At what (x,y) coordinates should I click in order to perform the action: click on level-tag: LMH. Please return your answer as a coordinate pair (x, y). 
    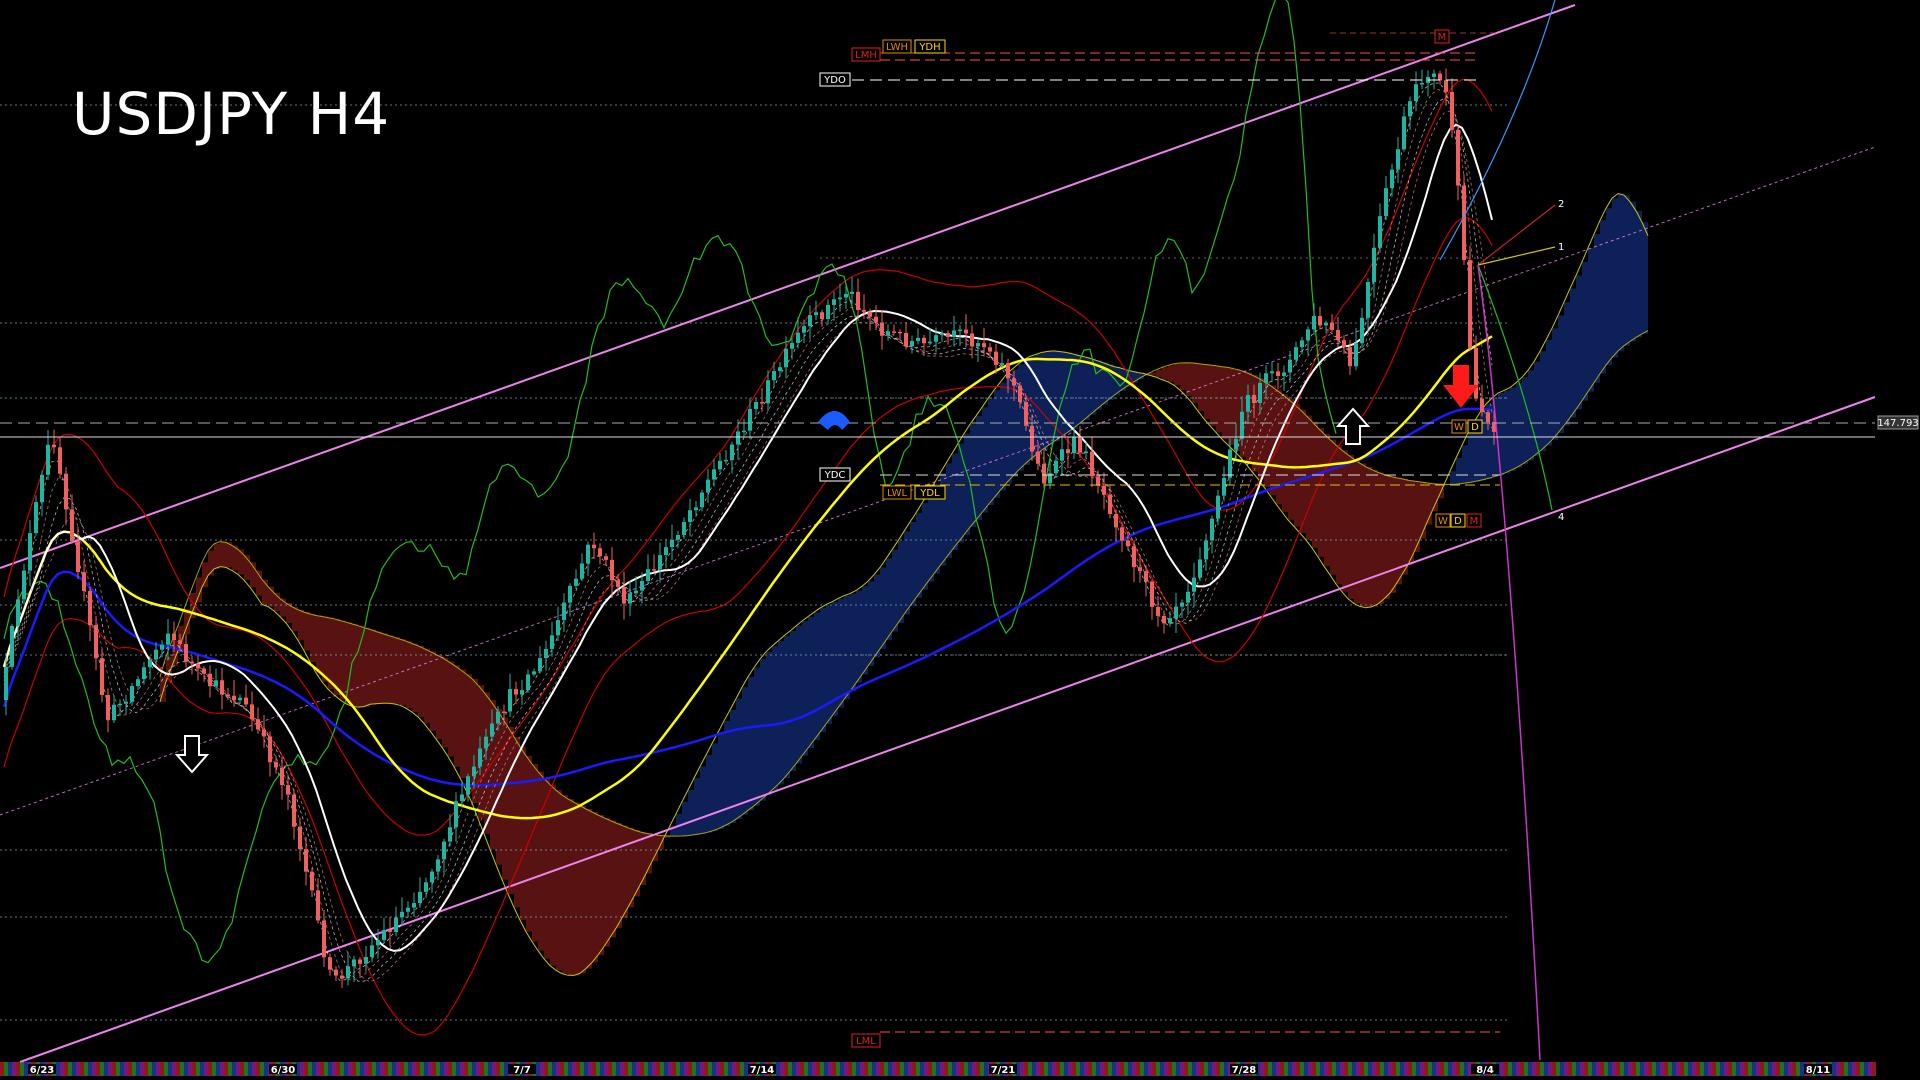
    Looking at the image, I should click on (866, 54).